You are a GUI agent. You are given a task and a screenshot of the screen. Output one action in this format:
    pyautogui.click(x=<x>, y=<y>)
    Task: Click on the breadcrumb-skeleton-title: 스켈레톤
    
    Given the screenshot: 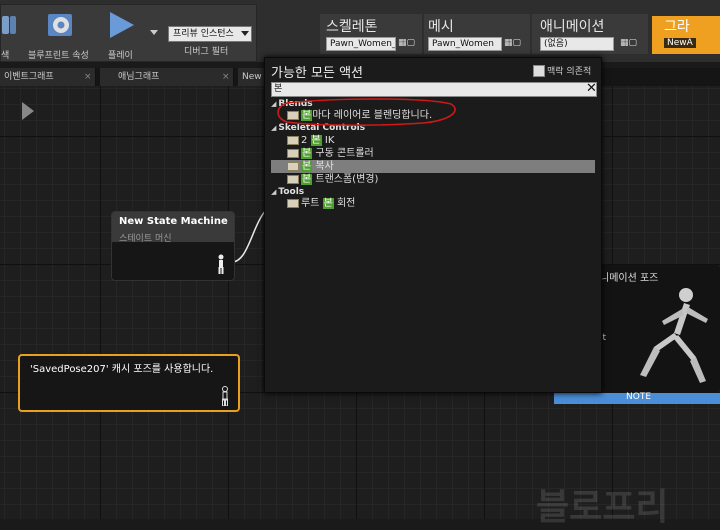 What is the action you would take?
    pyautogui.click(x=352, y=27)
    